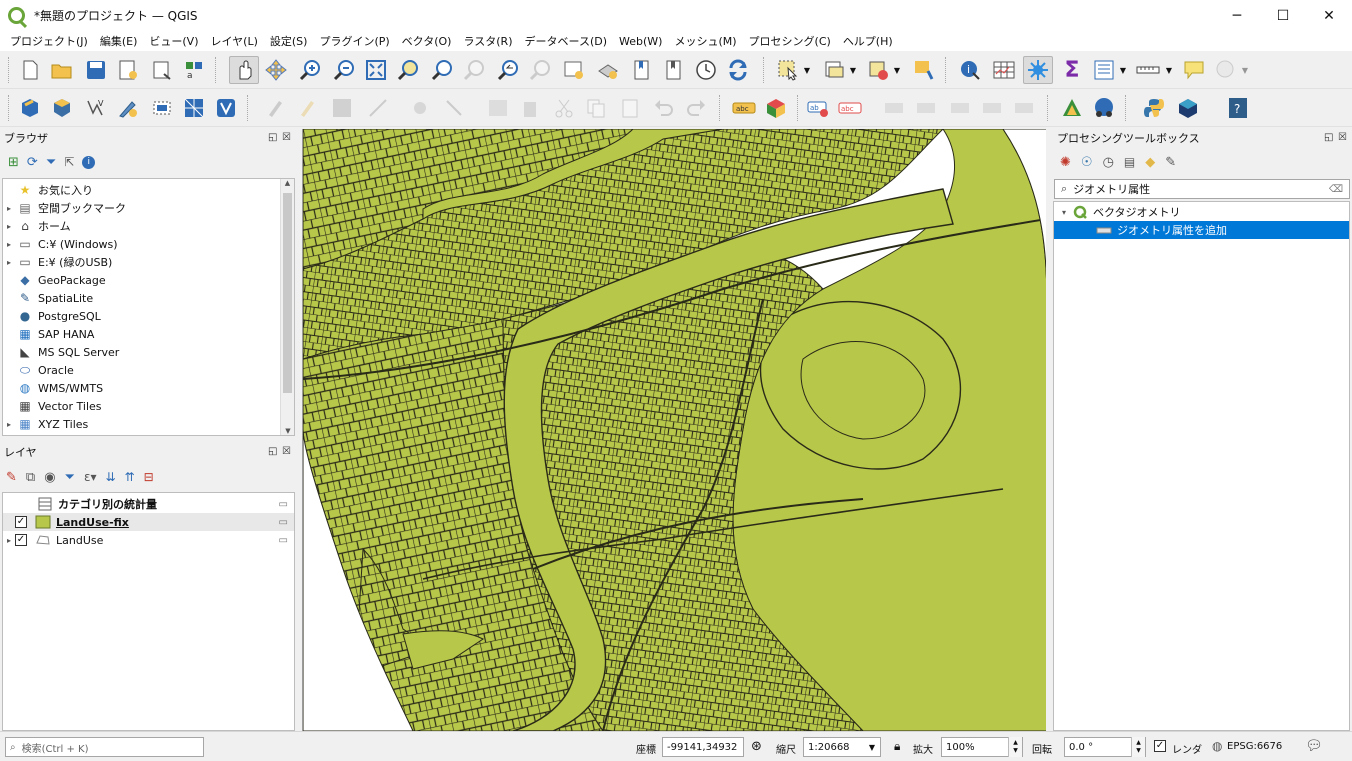  Describe the element at coordinates (287, 293) in the screenshot. I see `scrollbar-thumb` at that location.